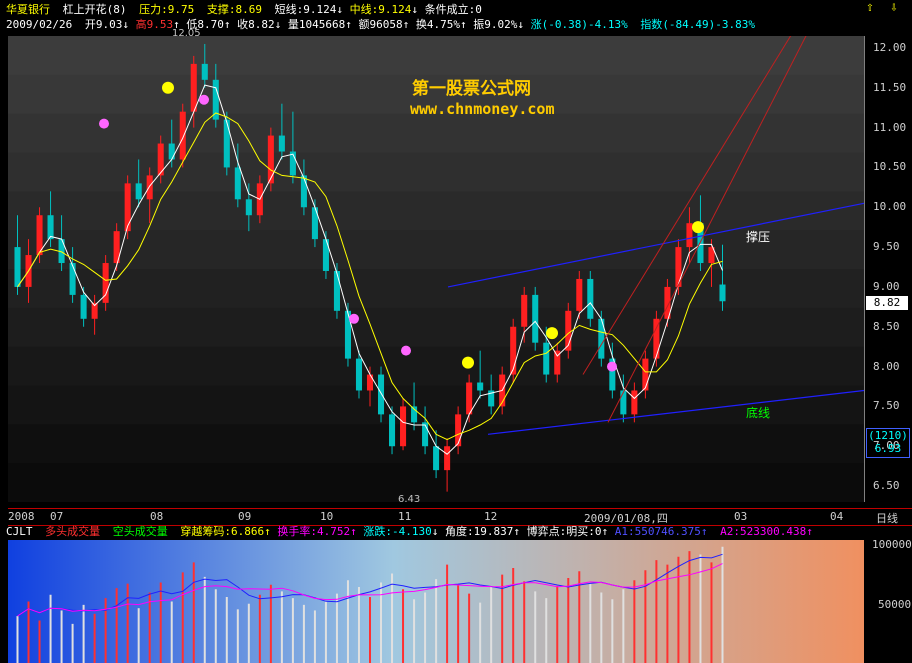 Image resolution: width=912 pixels, height=663 pixels. I want to click on x-tick-label: 09, so click(245, 516).